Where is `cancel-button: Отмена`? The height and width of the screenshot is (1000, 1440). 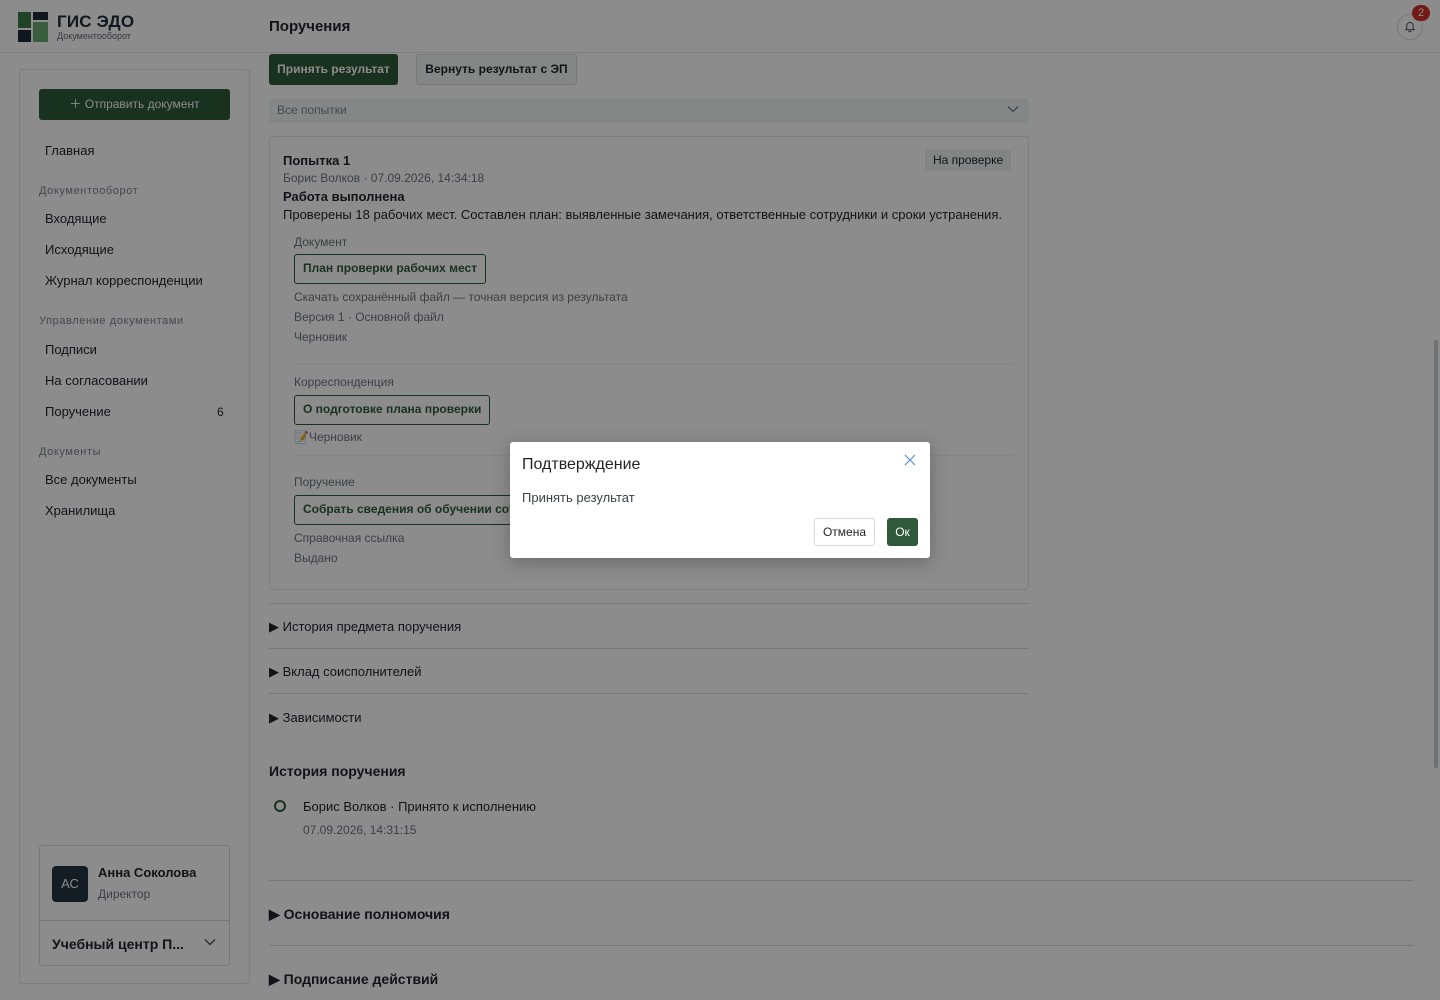
cancel-button: Отмена is located at coordinates (844, 532).